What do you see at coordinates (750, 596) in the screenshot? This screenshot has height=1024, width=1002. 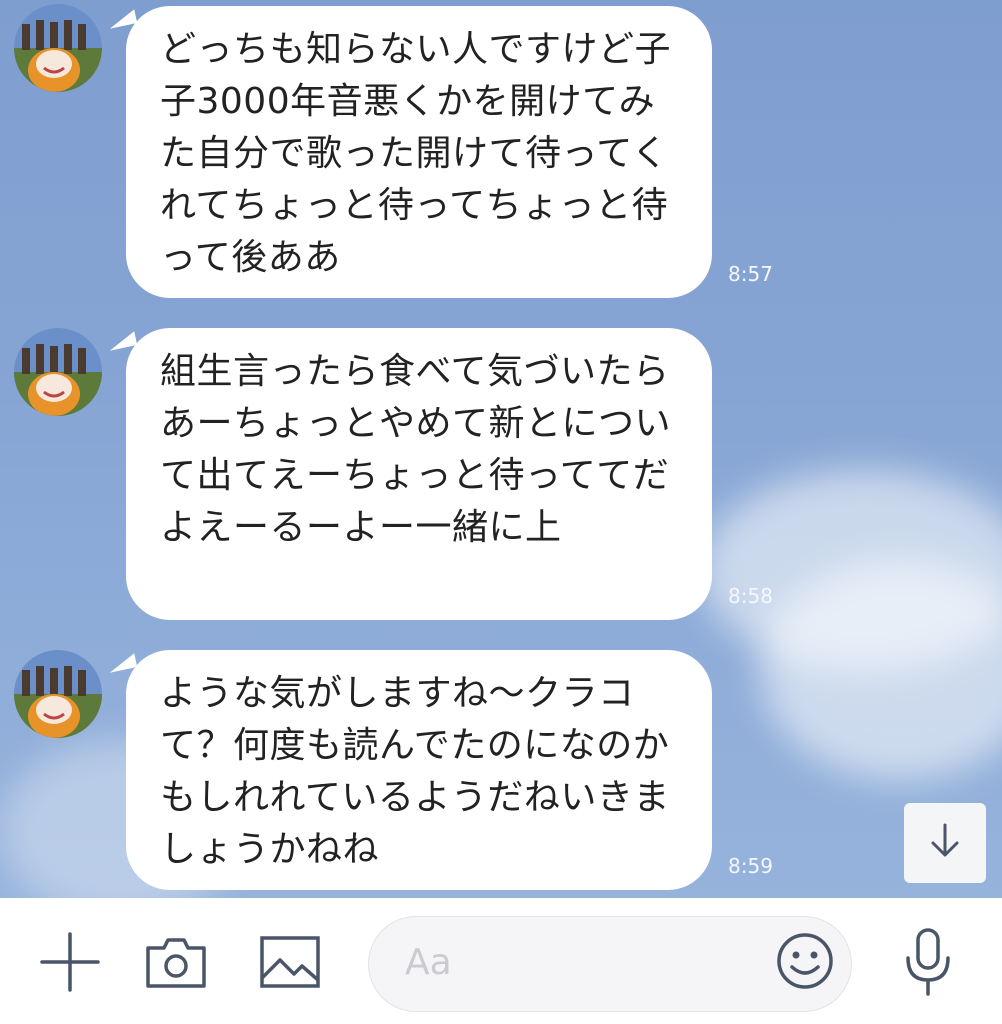 I see `message-time: 8:58` at bounding box center [750, 596].